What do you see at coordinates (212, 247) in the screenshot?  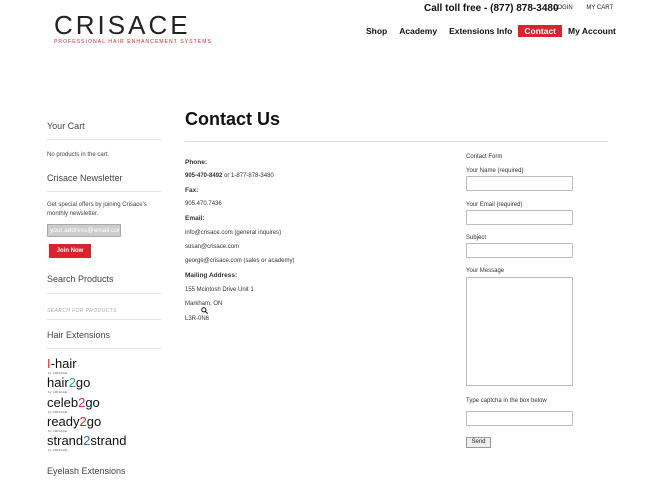 I see `email-susan: susan@crisace.com` at bounding box center [212, 247].